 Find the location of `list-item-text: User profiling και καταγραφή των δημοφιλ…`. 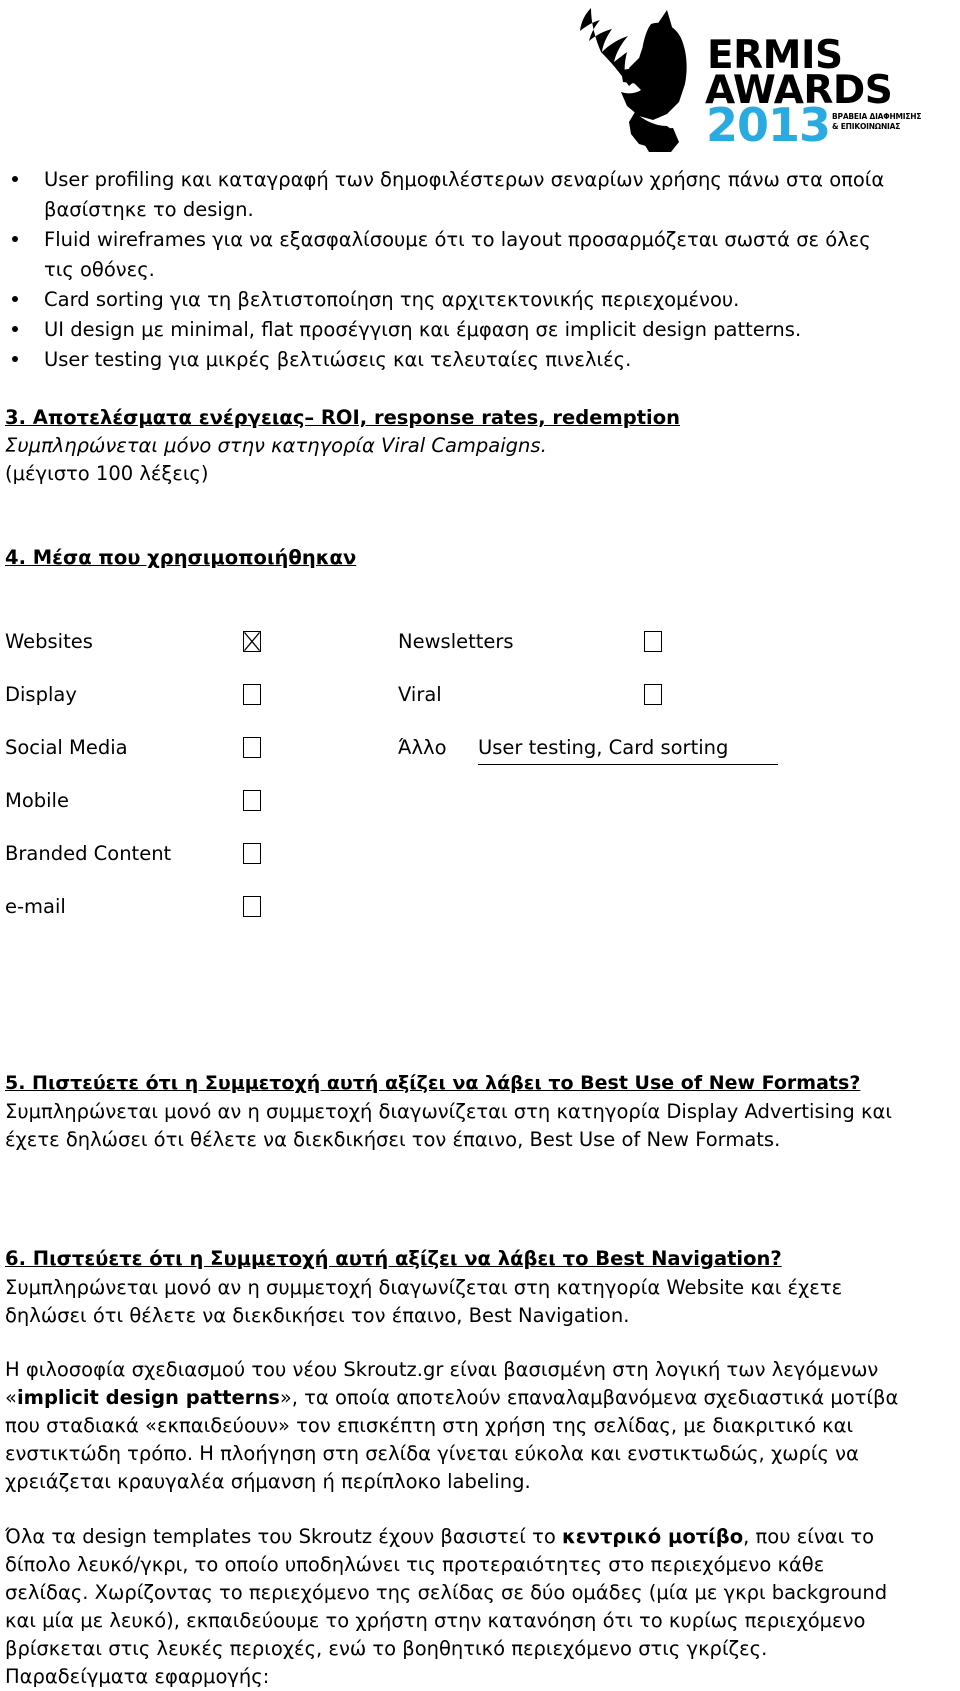

list-item-text: User profiling και καταγραφή των δημοφιλ… is located at coordinates (464, 194).